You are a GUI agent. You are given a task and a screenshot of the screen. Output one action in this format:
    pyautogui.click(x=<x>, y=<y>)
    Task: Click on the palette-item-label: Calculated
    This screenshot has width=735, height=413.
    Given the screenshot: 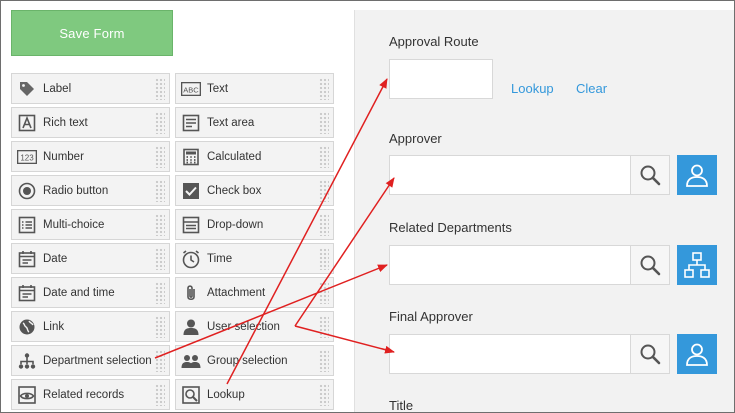 What is the action you would take?
    pyautogui.click(x=234, y=156)
    